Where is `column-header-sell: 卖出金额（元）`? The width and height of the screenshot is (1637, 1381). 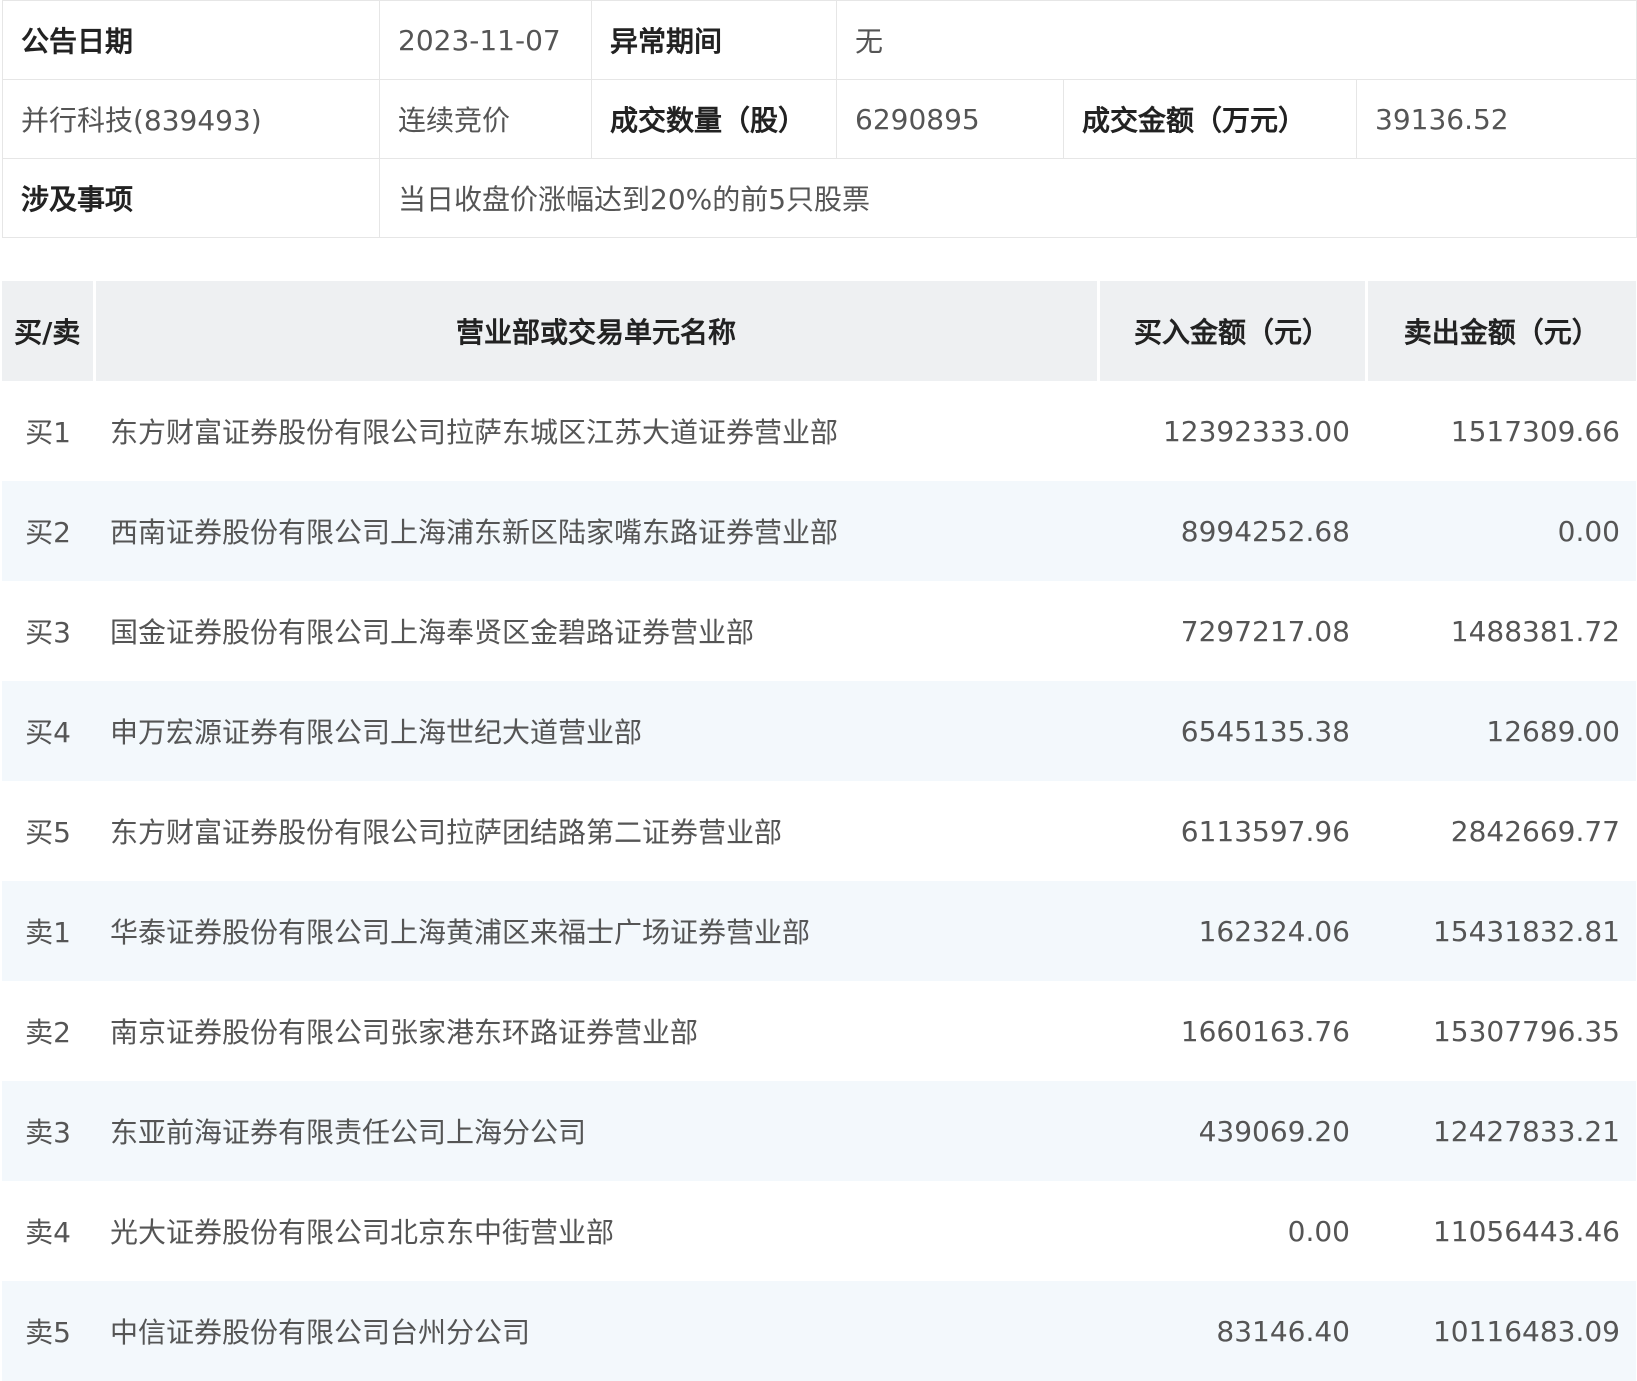
column-header-sell: 卖出金额（元） is located at coordinates (1501, 331).